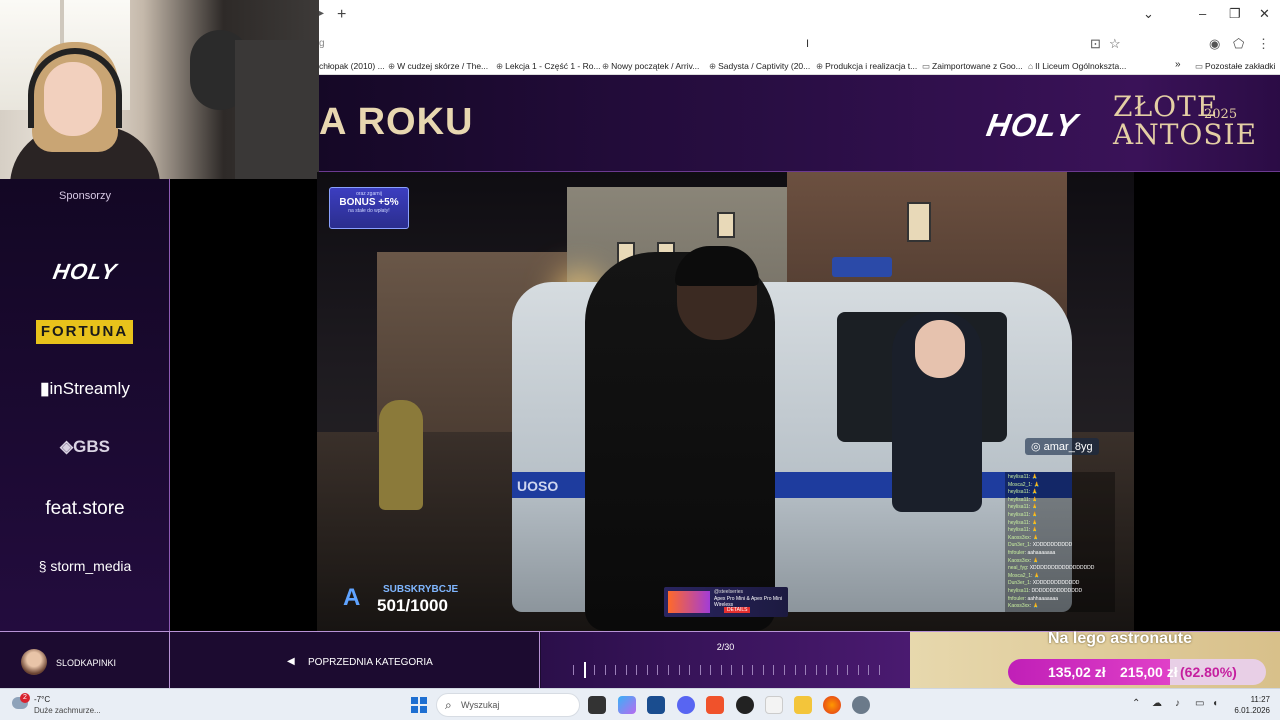 The image size is (1280, 720). I want to click on subscriptions-counter: A SUBSKRYBCJE 501/1000, so click(401, 598).